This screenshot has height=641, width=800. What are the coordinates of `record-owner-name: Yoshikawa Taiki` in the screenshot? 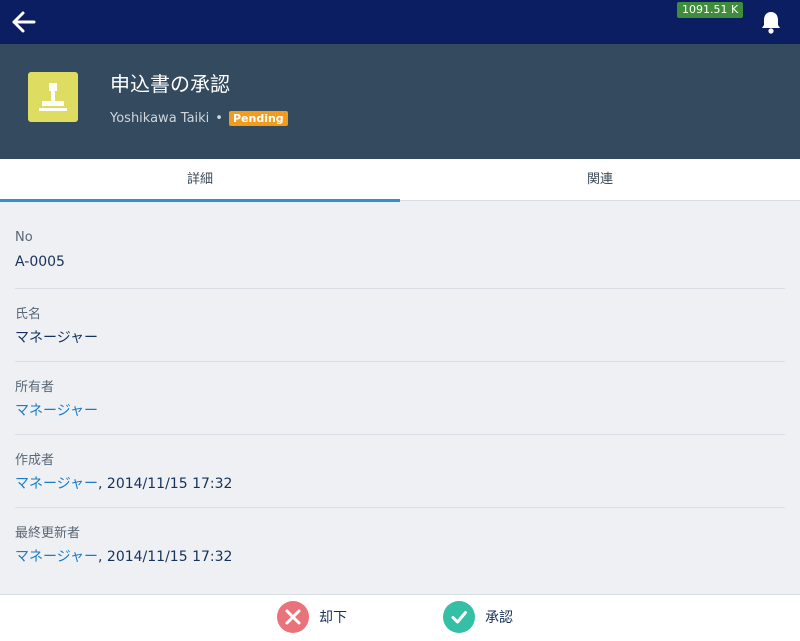 It's located at (160, 118).